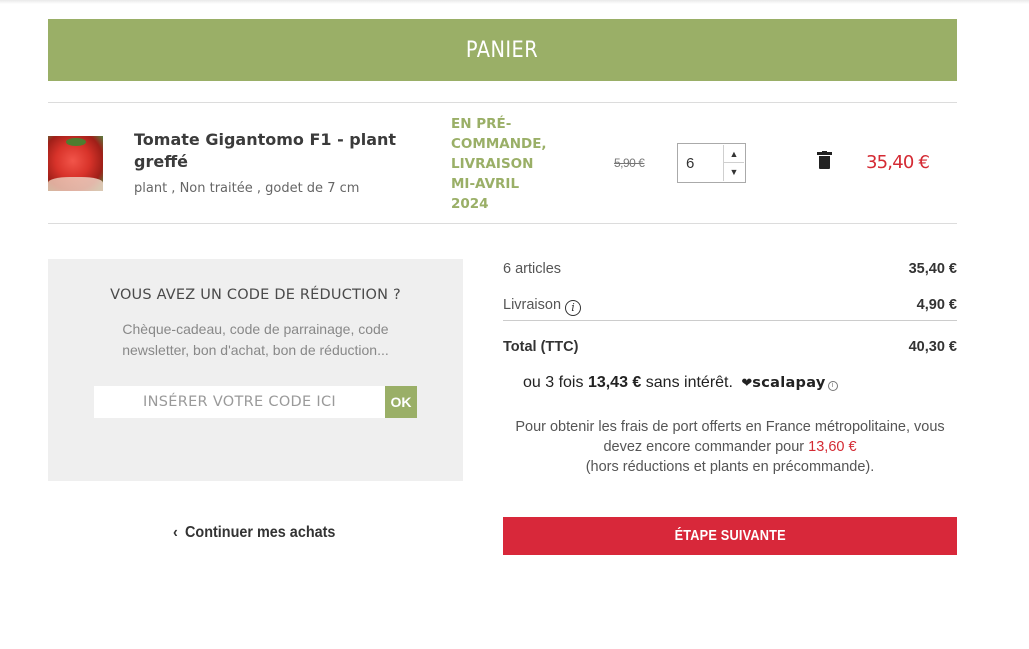 Image resolution: width=1029 pixels, height=649 pixels. Describe the element at coordinates (553, 382) in the screenshot. I see `scalapay-prefix: ou 3 fois` at that location.